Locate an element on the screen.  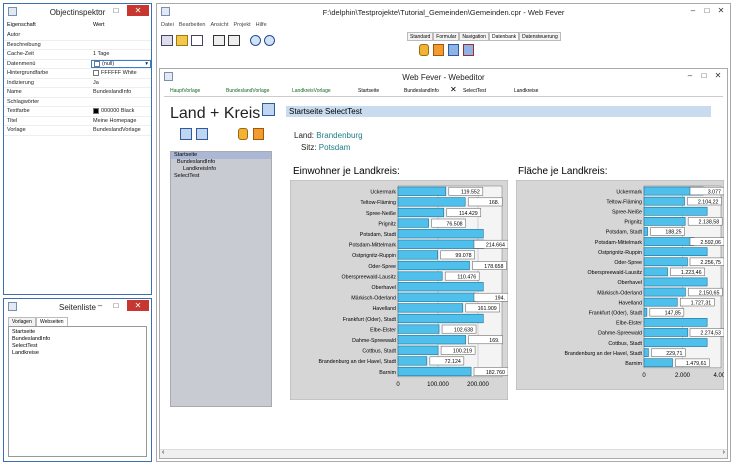
property-value: BundeslandVorlage is located at coordinates (121, 130).